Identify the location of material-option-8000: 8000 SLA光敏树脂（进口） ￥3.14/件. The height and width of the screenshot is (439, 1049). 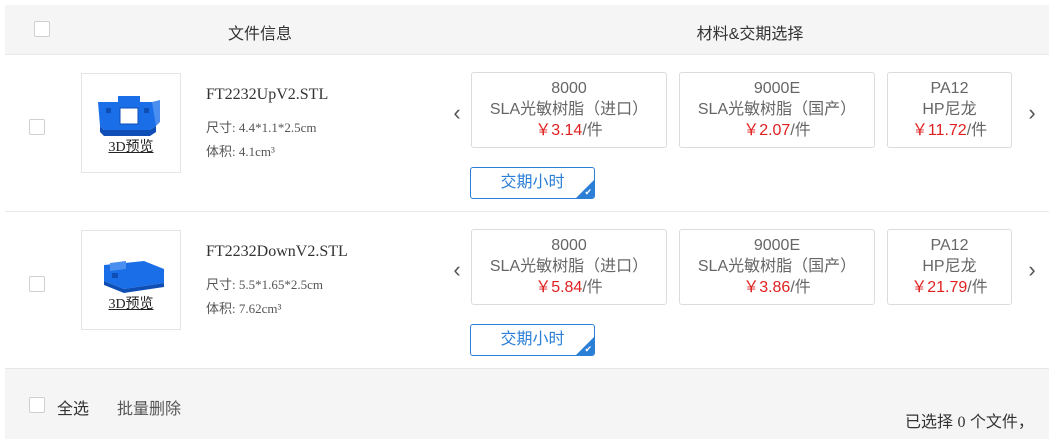
(569, 110).